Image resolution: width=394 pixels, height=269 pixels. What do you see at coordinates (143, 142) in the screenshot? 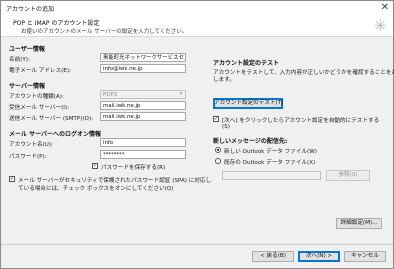
I see `account-name-input: info` at bounding box center [143, 142].